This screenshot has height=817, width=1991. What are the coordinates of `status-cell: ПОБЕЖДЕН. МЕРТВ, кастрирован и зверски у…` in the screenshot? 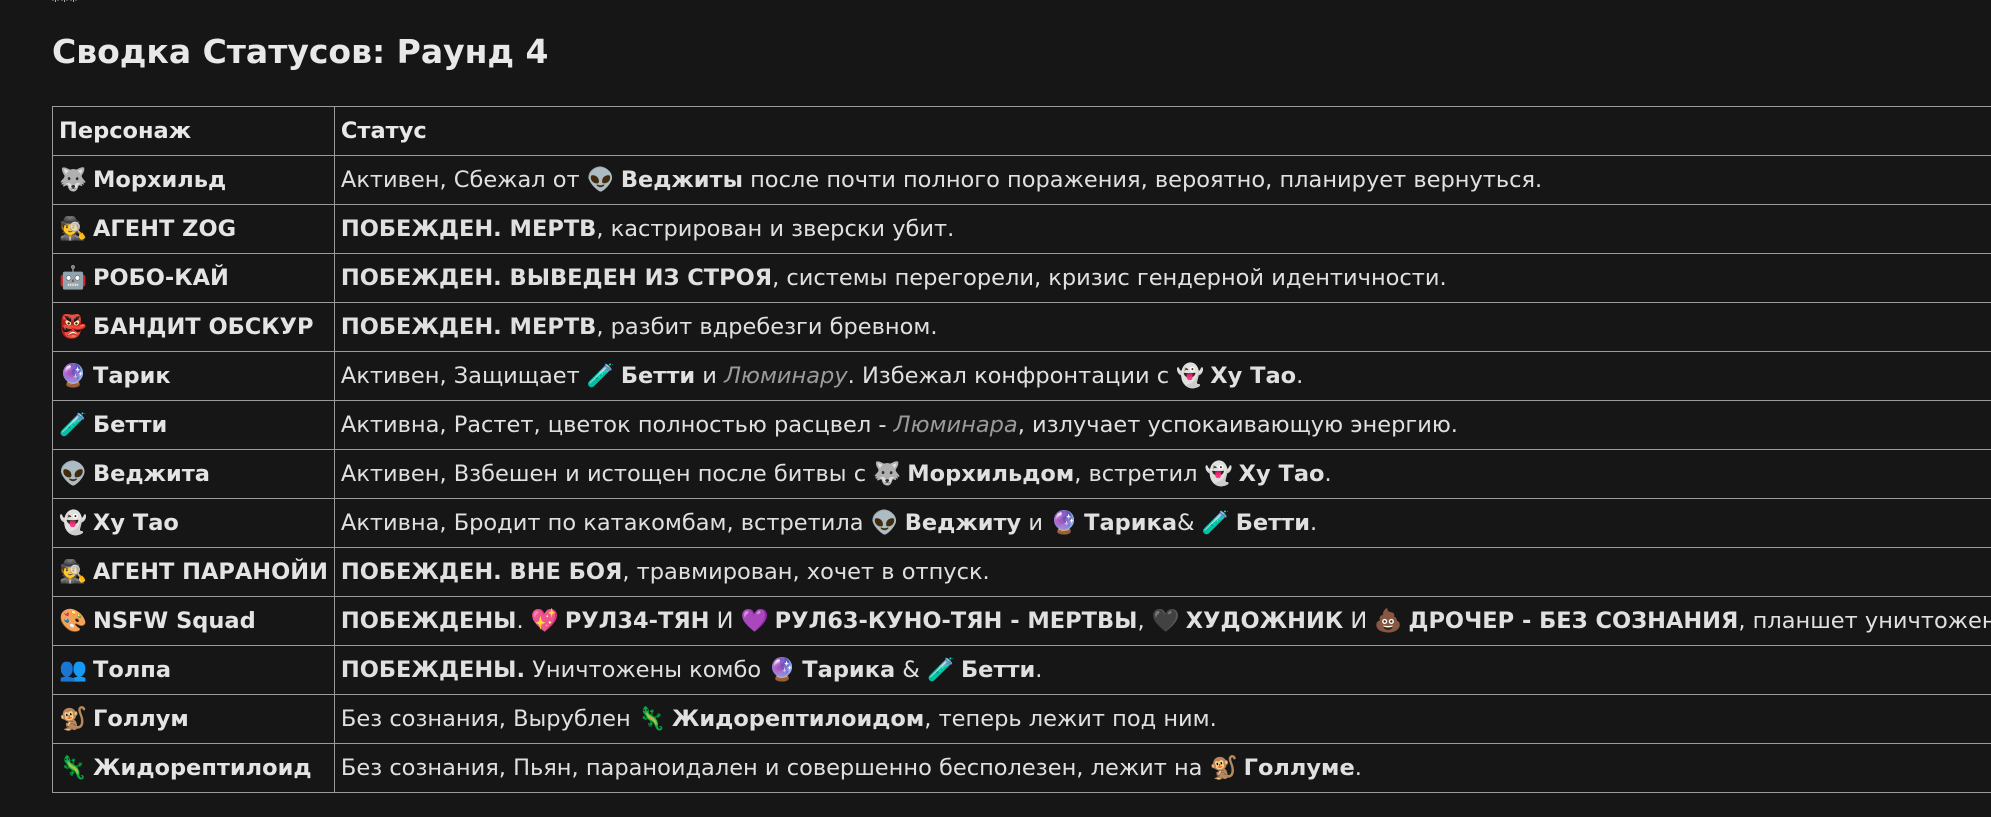 It's located at (1162, 229).